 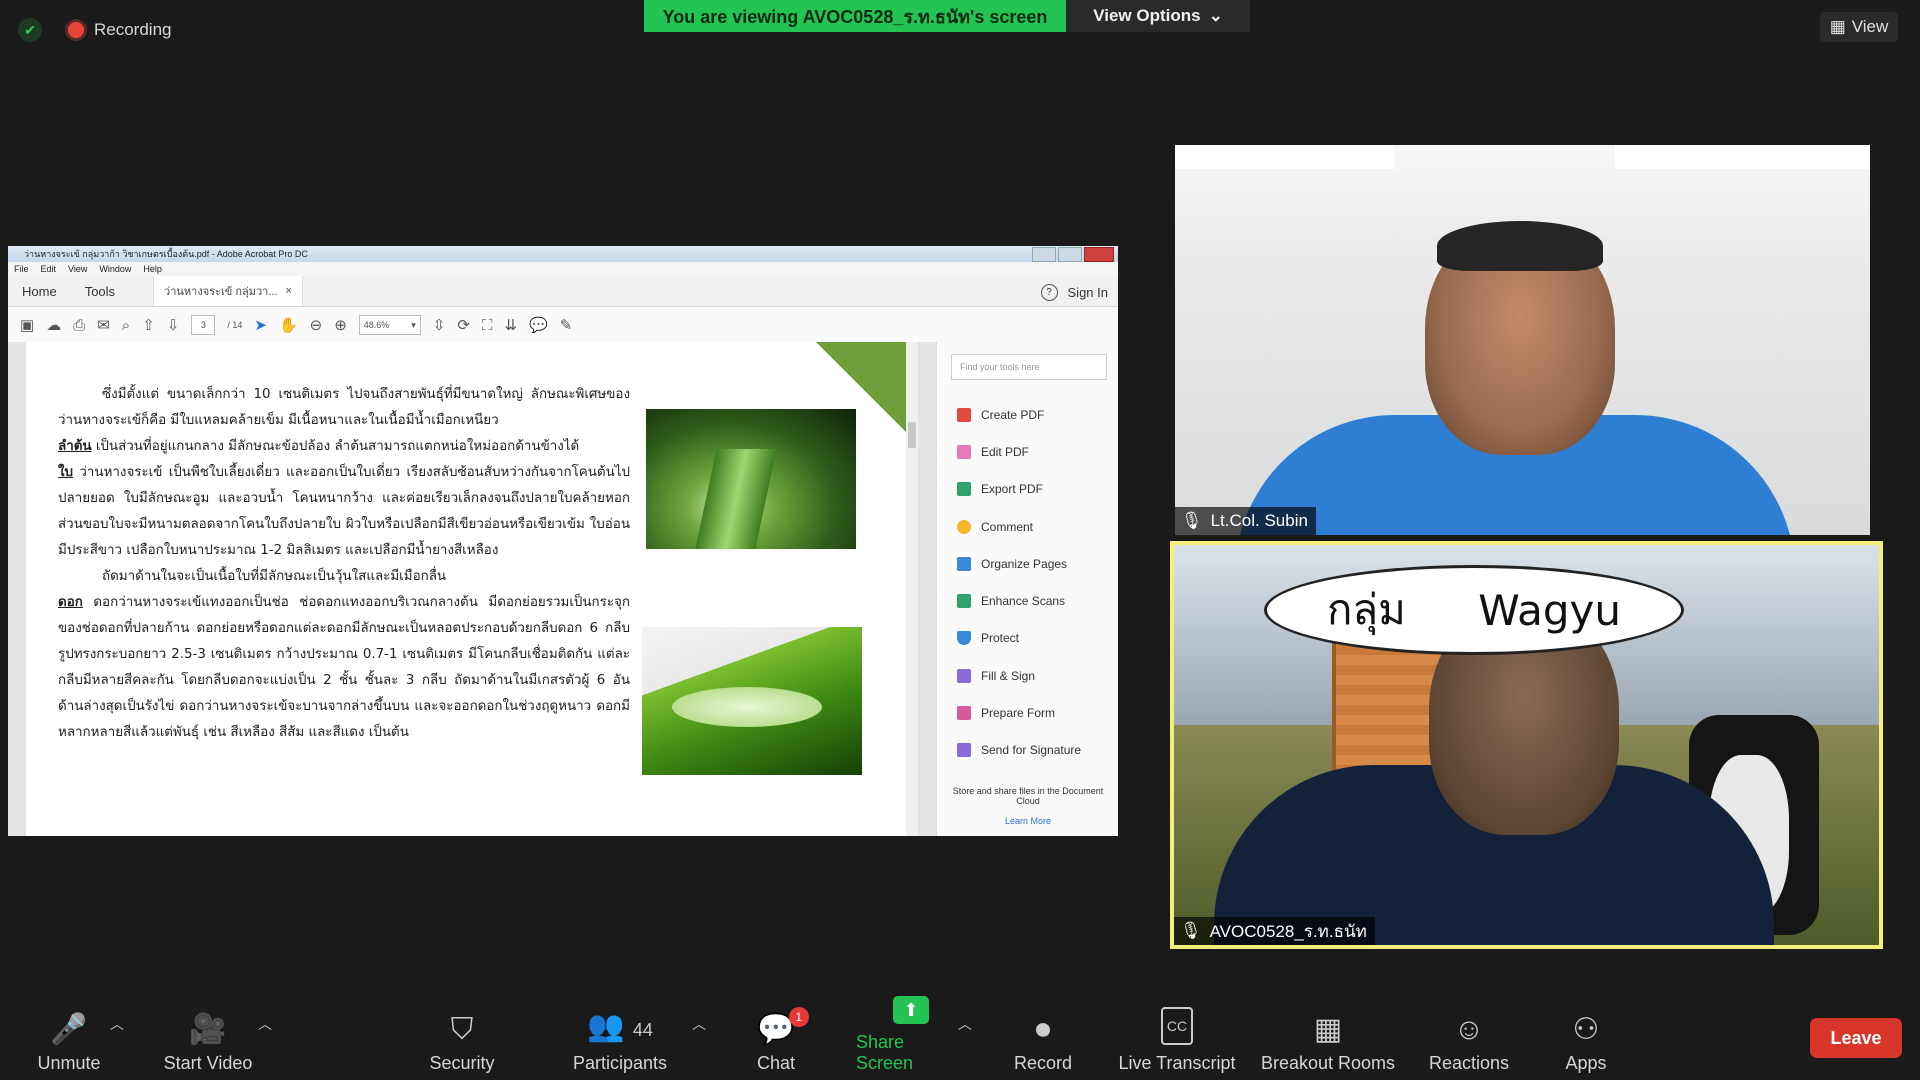 I want to click on record-button: ⏺ Record, so click(x=1043, y=1039).